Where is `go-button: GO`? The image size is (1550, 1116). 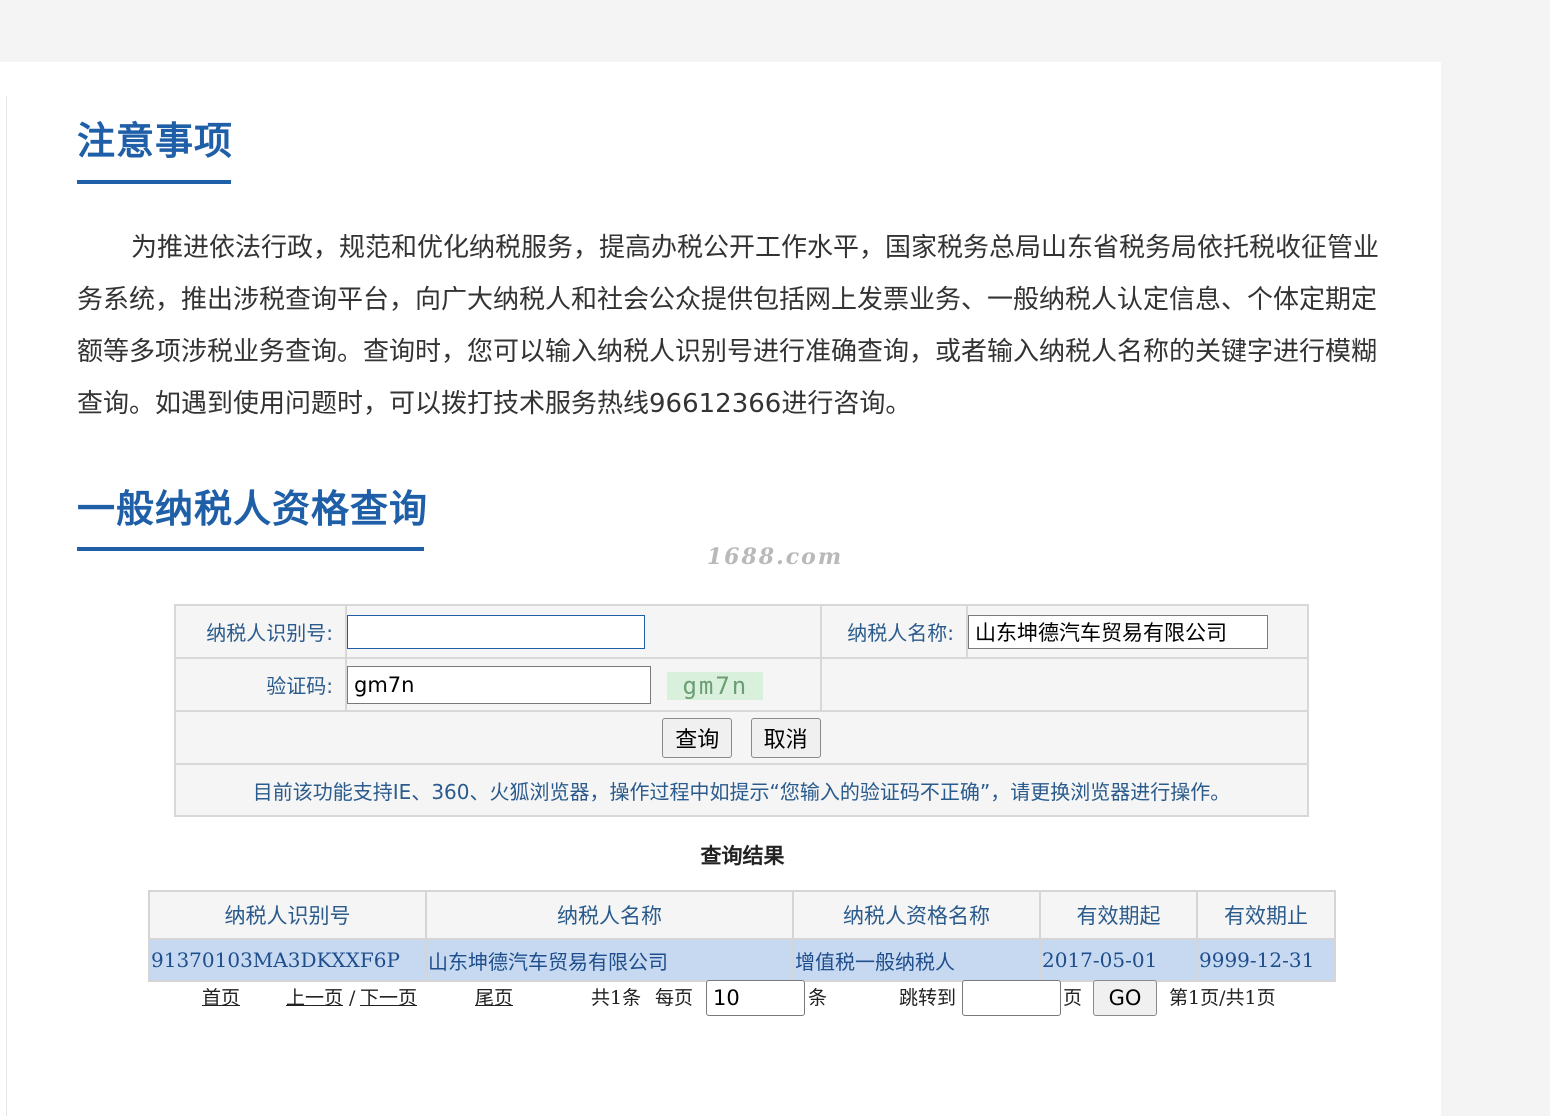 go-button: GO is located at coordinates (1125, 998).